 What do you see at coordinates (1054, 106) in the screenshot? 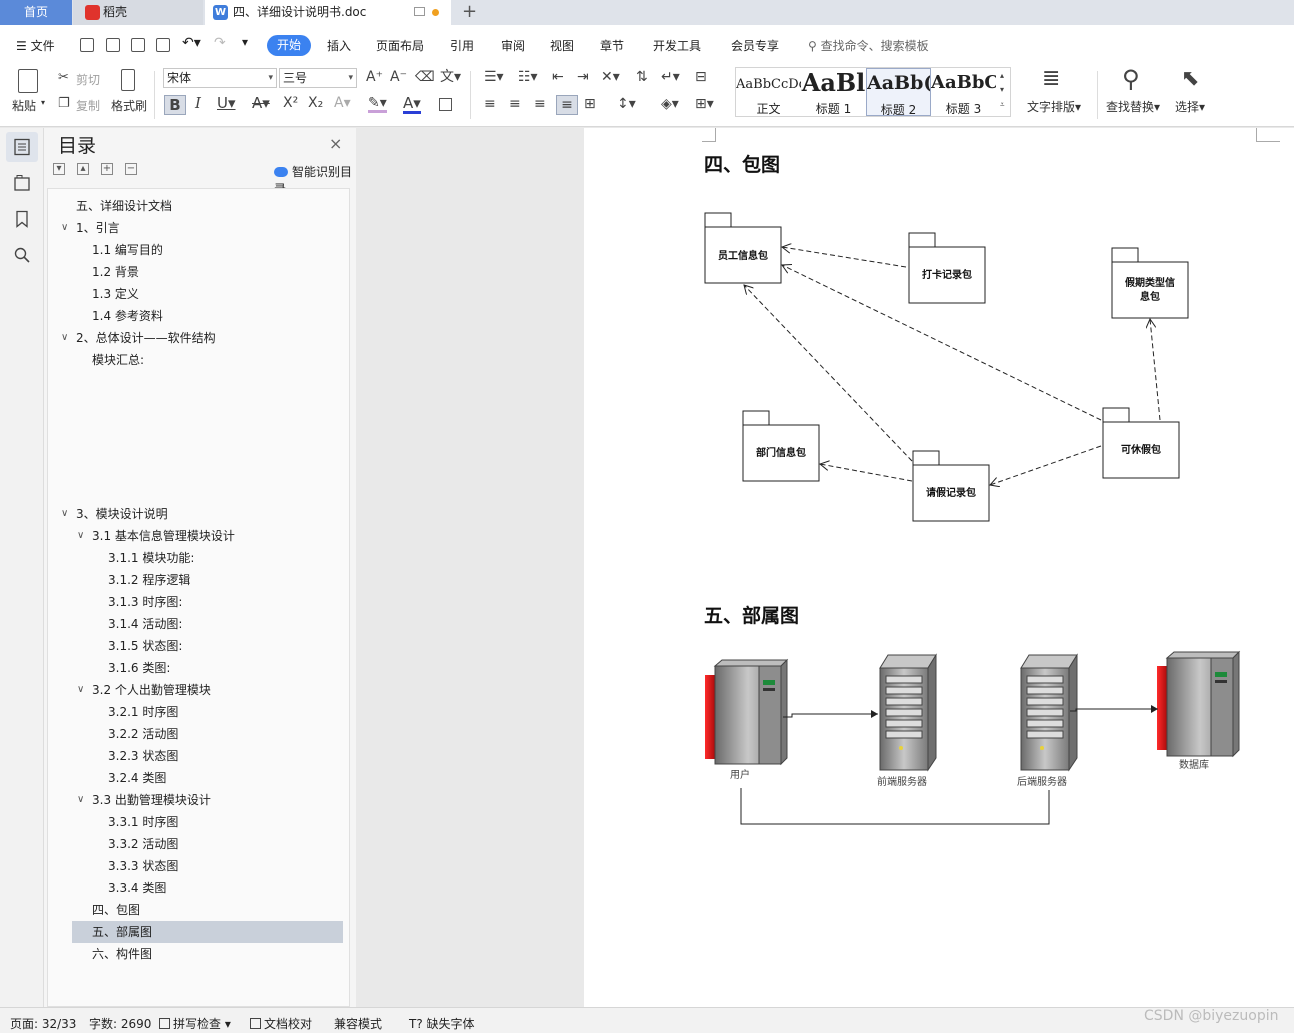
I see `text-layout-button: 文字排版▾` at bounding box center [1054, 106].